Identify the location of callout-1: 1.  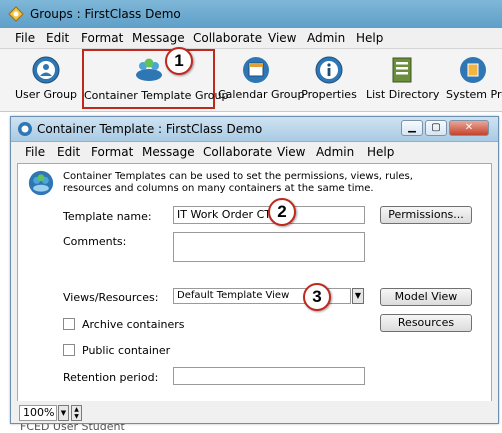
(179, 61).